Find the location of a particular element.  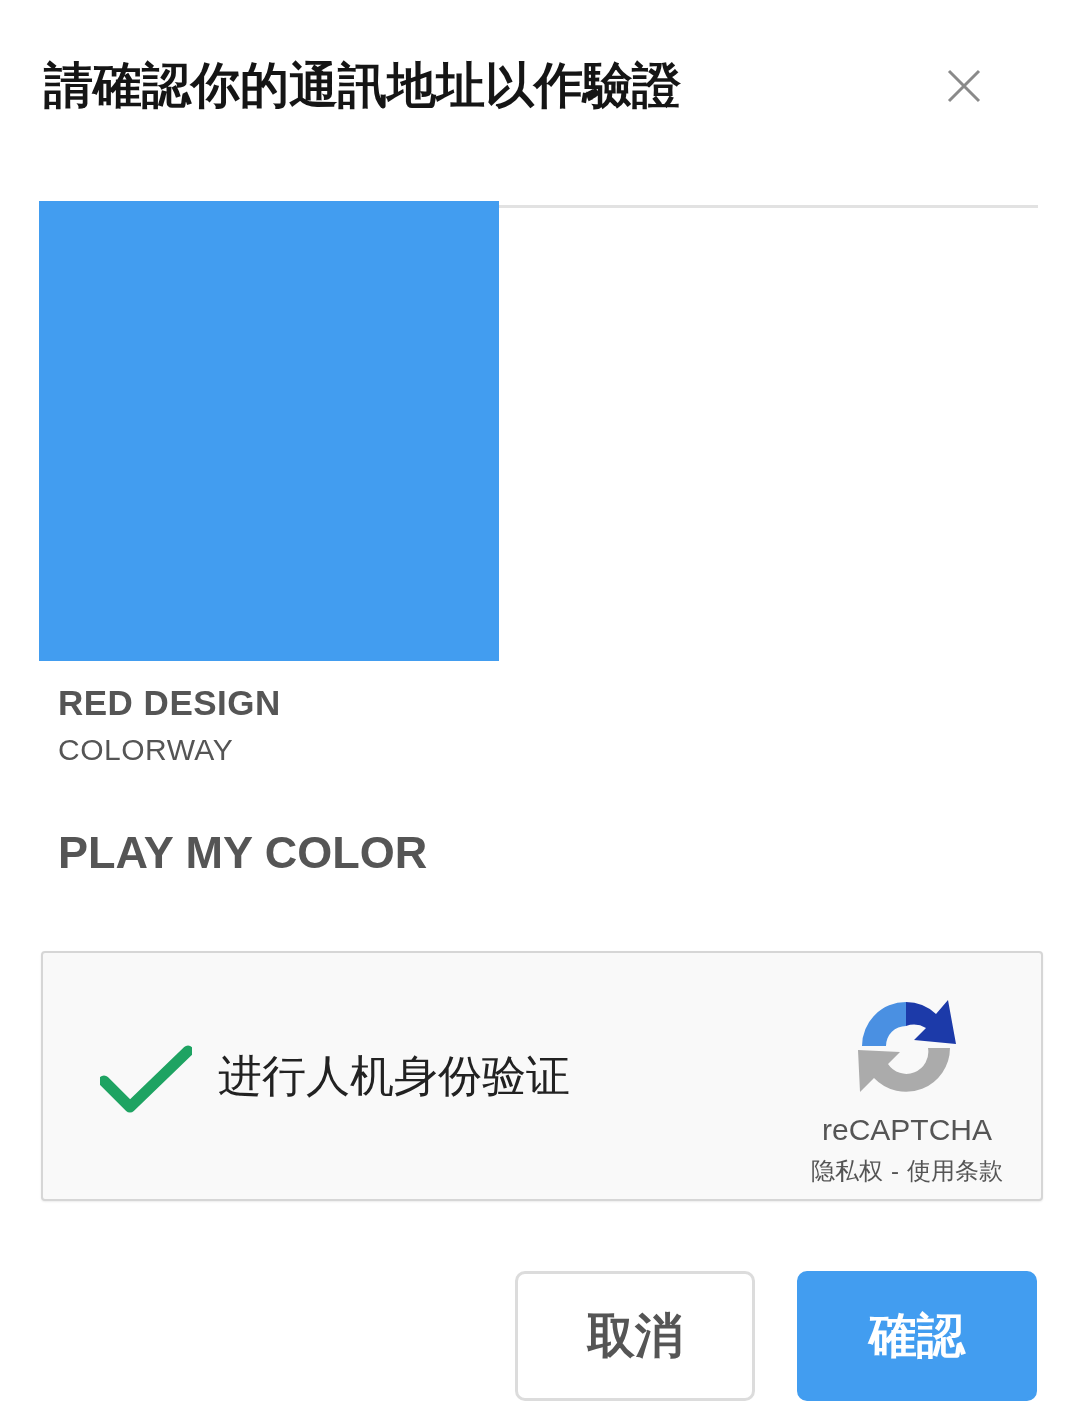

terms-link: 使用条款 is located at coordinates (955, 1171).